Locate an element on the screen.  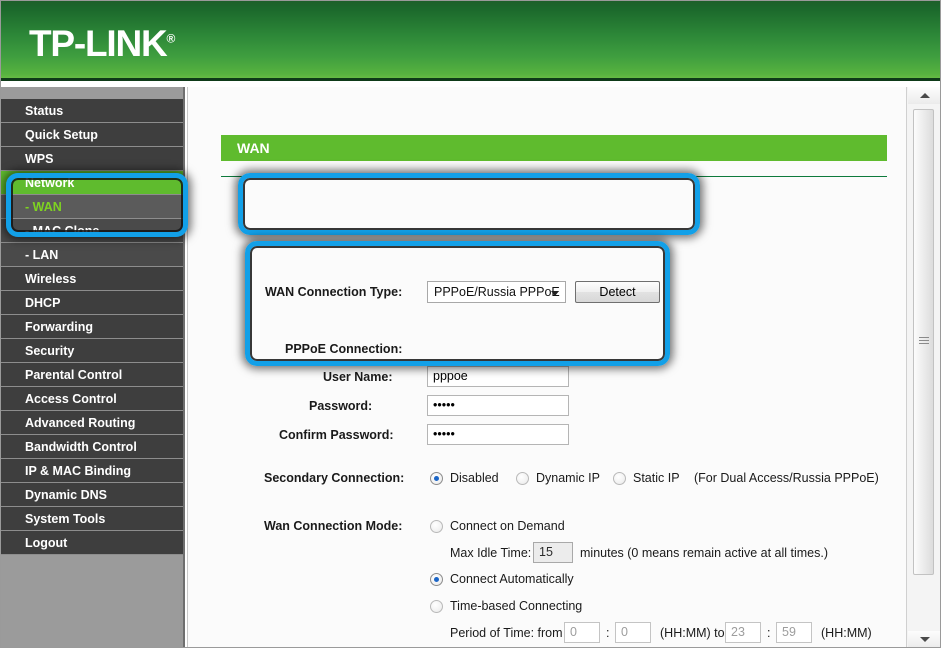
sidebar-item-quick-setup: Quick Setup is located at coordinates (92, 135).